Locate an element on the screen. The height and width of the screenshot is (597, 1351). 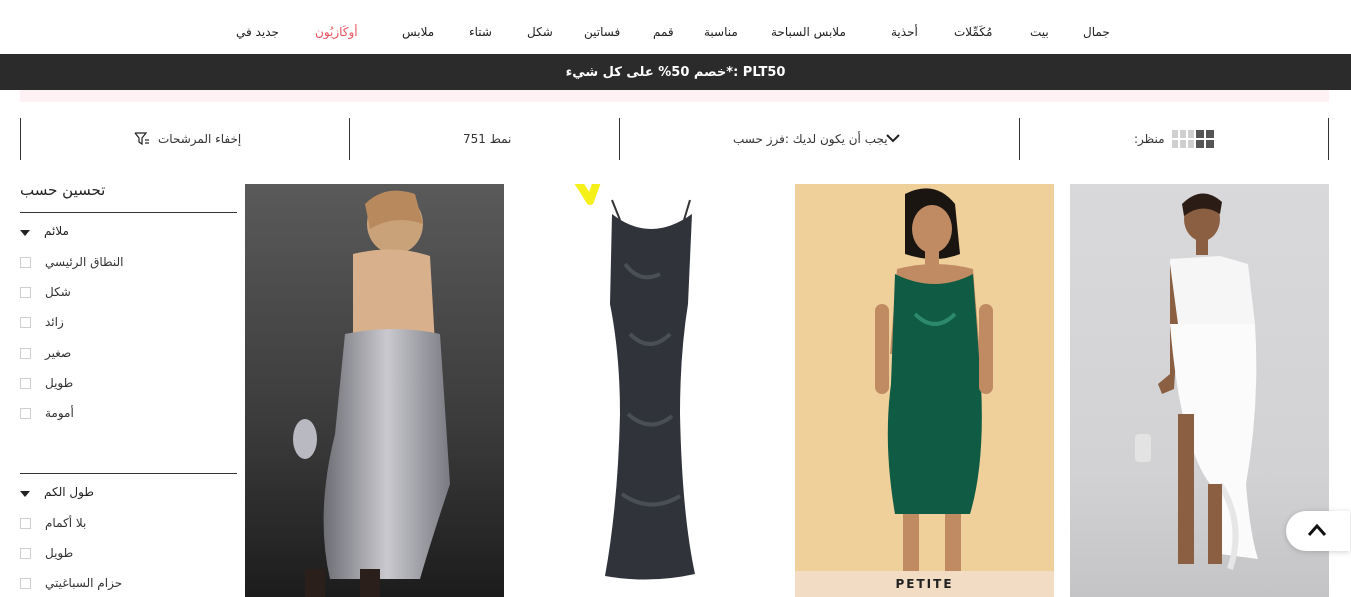
filter-option-label: بلا أكمام is located at coordinates (66, 523).